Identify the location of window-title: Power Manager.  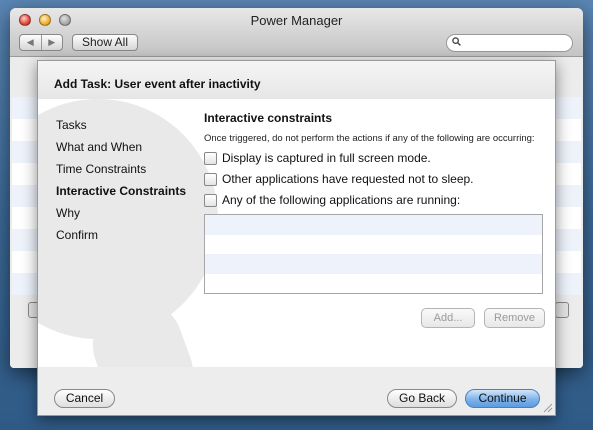
(296, 20).